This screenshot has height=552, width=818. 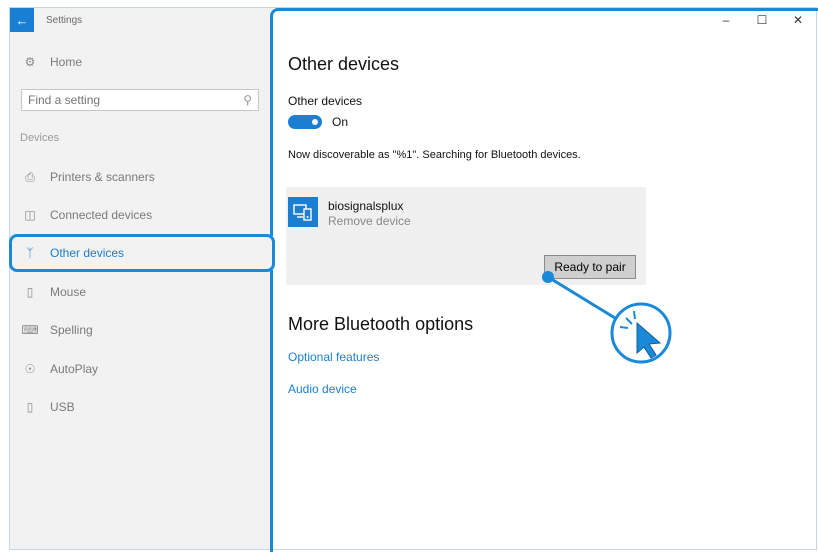 What do you see at coordinates (40, 138) in the screenshot?
I see `group-label: Devices` at bounding box center [40, 138].